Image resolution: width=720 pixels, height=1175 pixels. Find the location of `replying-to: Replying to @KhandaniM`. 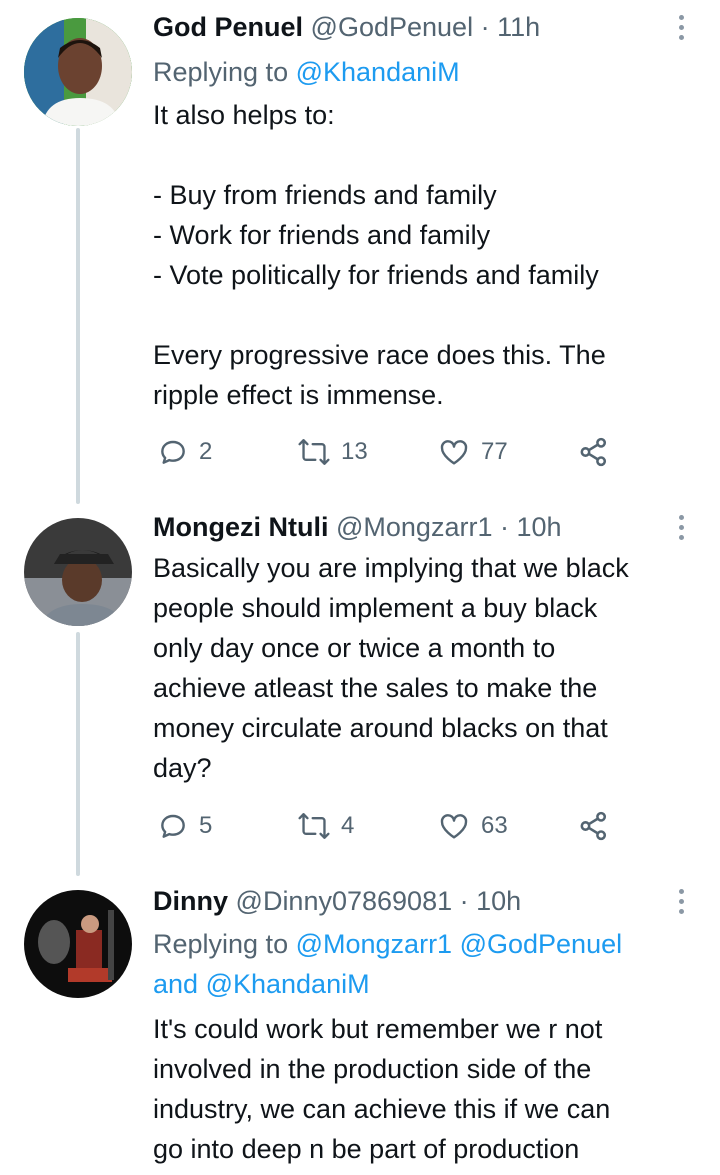

replying-to: Replying to @KhandaniM is located at coordinates (306, 72).